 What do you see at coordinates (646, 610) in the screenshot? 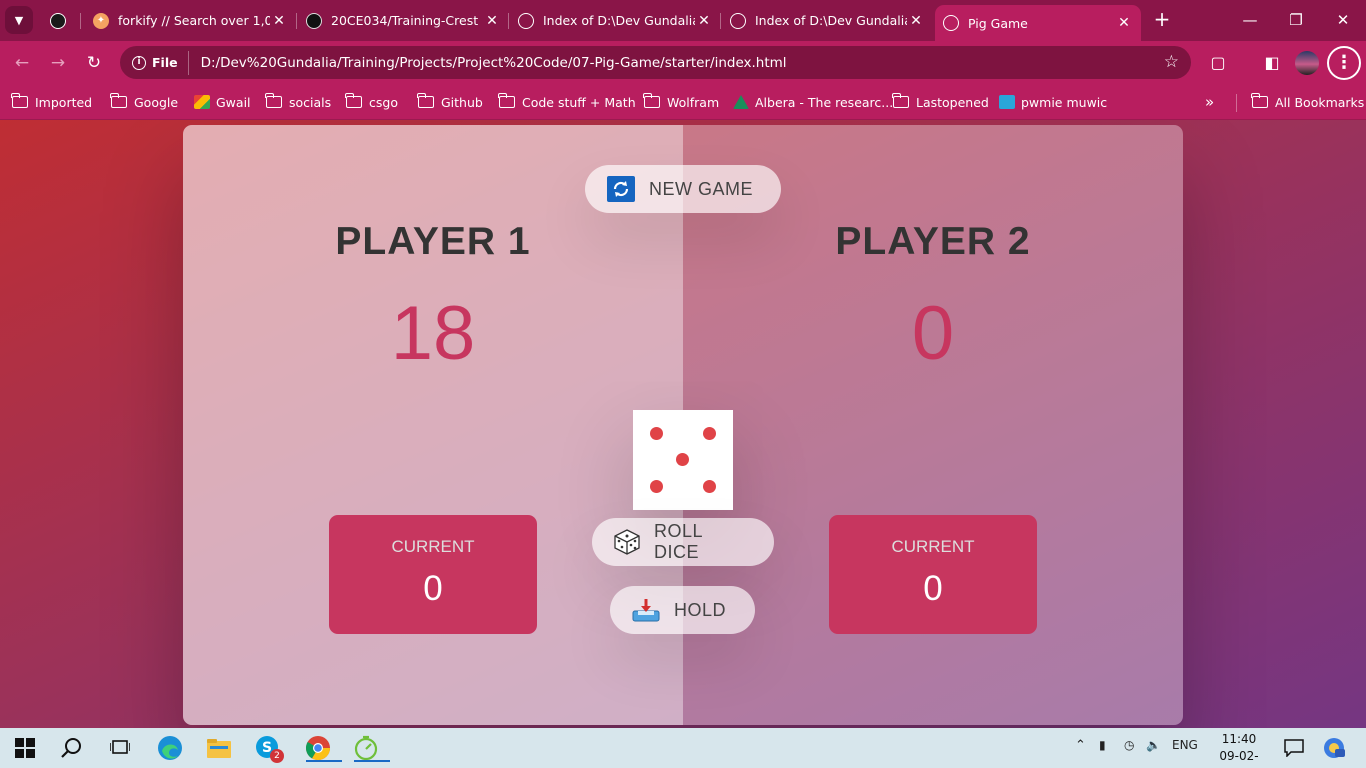
I see `inbox-tray-icon` at bounding box center [646, 610].